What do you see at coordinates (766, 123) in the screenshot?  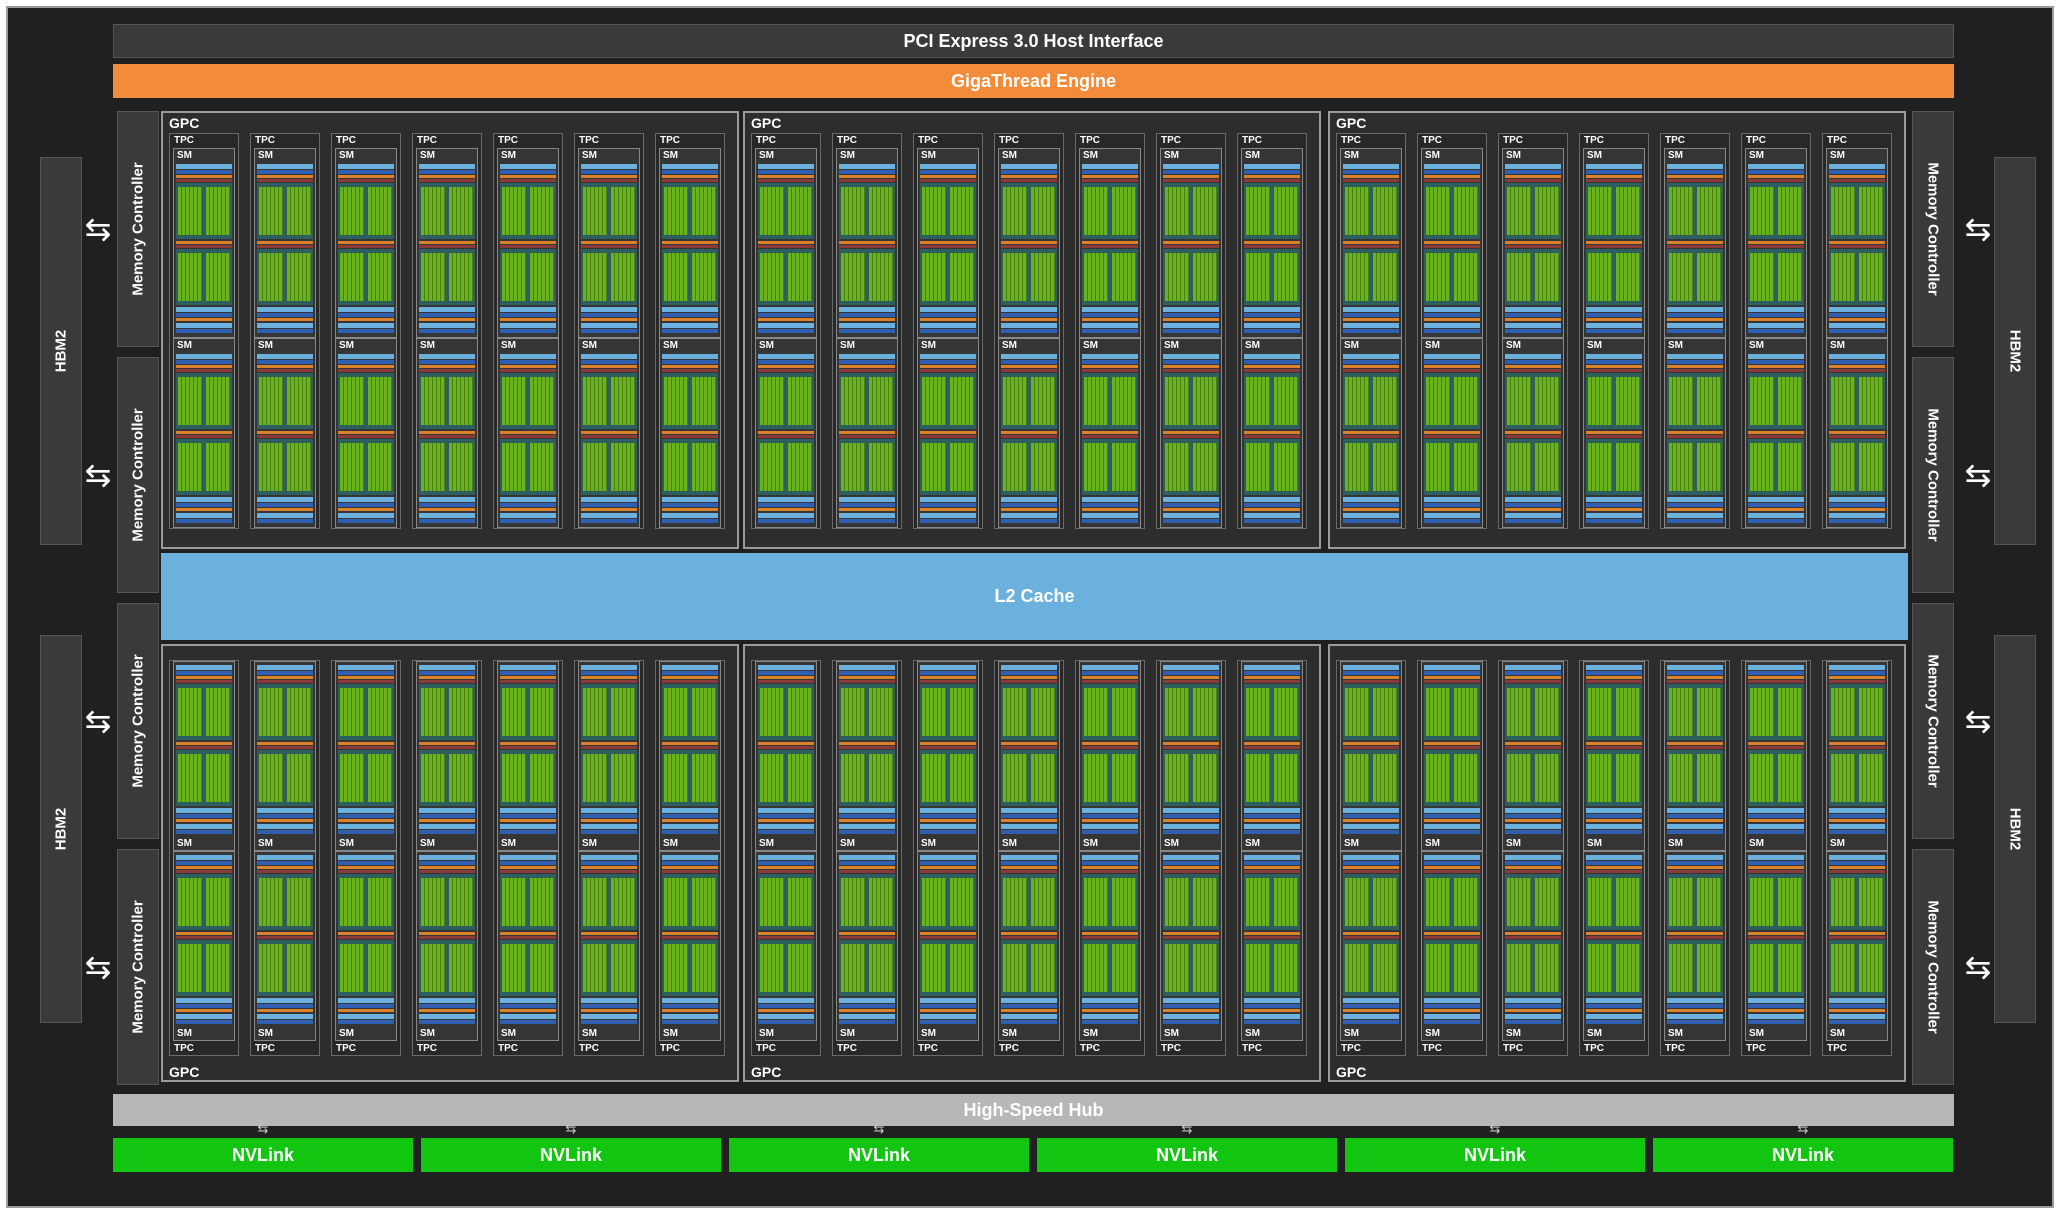 I see `gpc-label: GPC` at bounding box center [766, 123].